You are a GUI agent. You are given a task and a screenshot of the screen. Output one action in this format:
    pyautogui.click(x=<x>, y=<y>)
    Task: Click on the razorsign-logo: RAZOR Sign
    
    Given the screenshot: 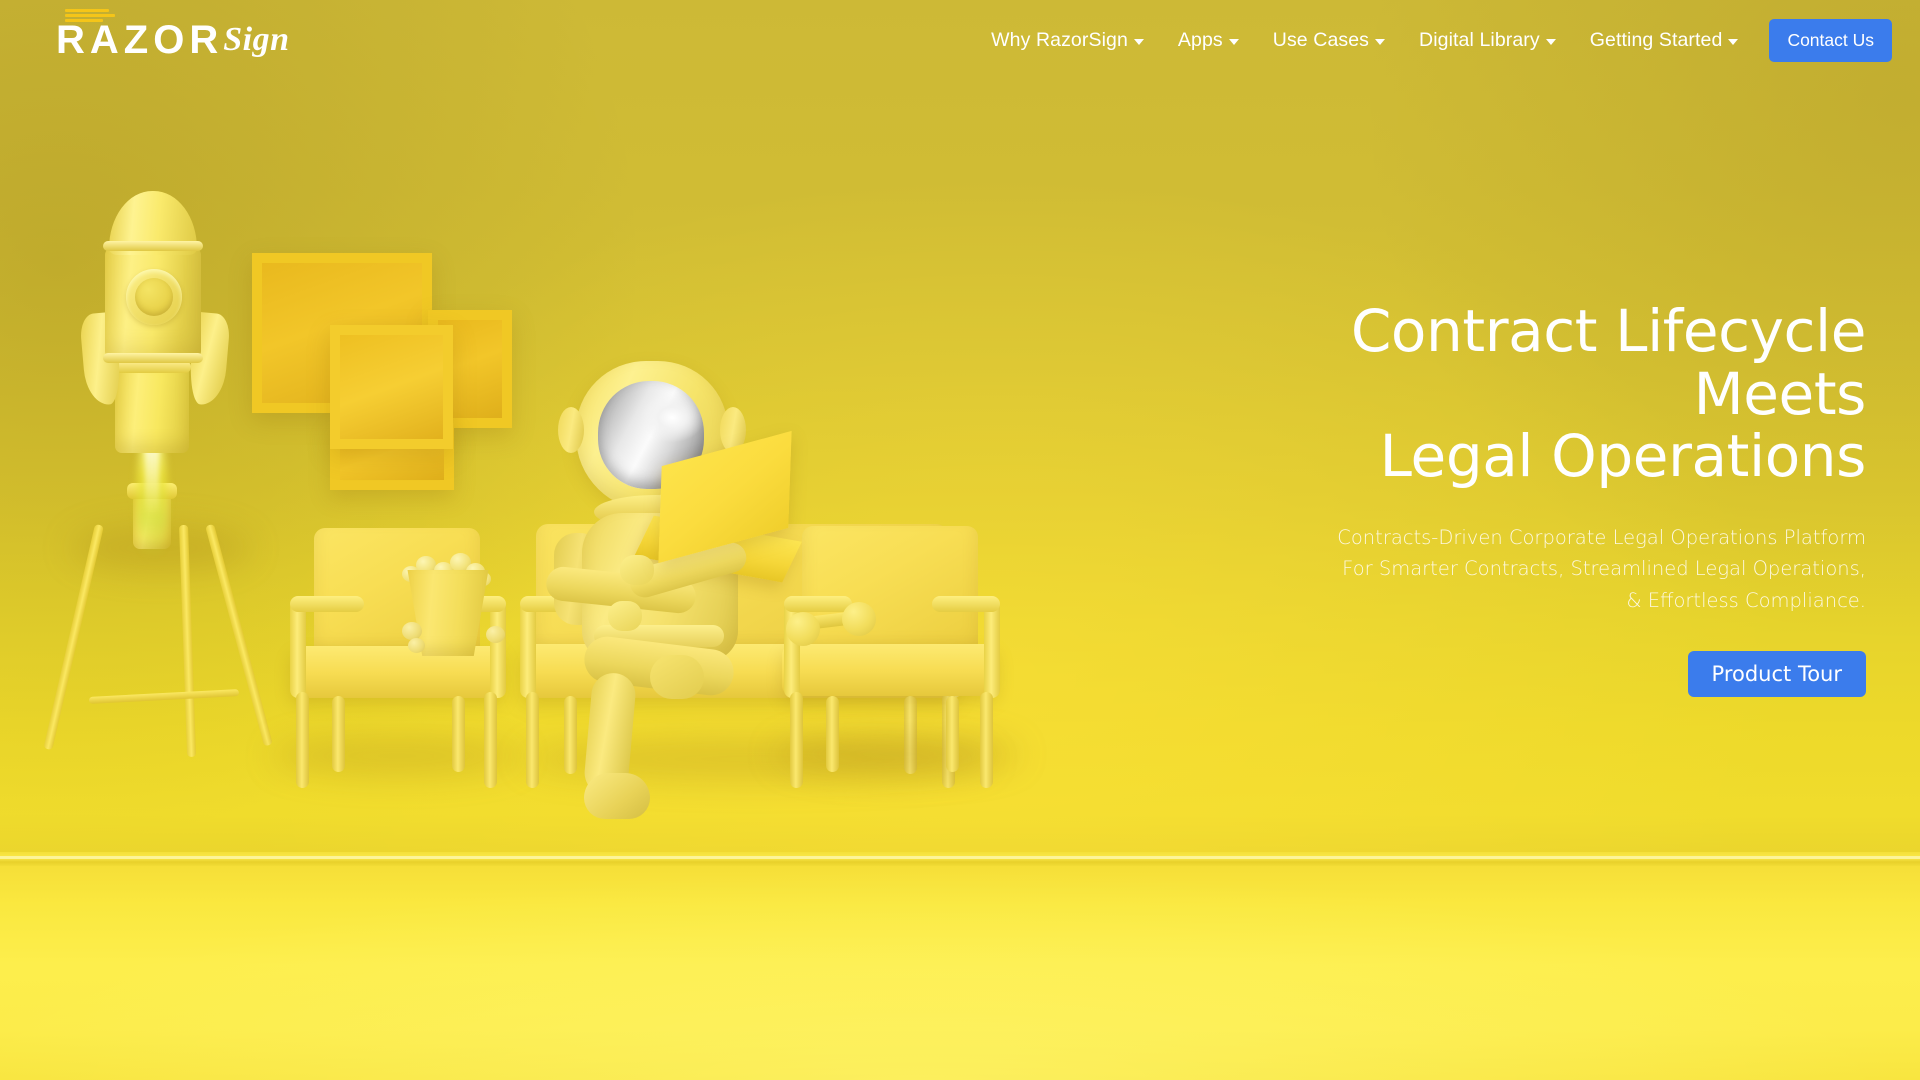 What is the action you would take?
    pyautogui.click(x=173, y=35)
    